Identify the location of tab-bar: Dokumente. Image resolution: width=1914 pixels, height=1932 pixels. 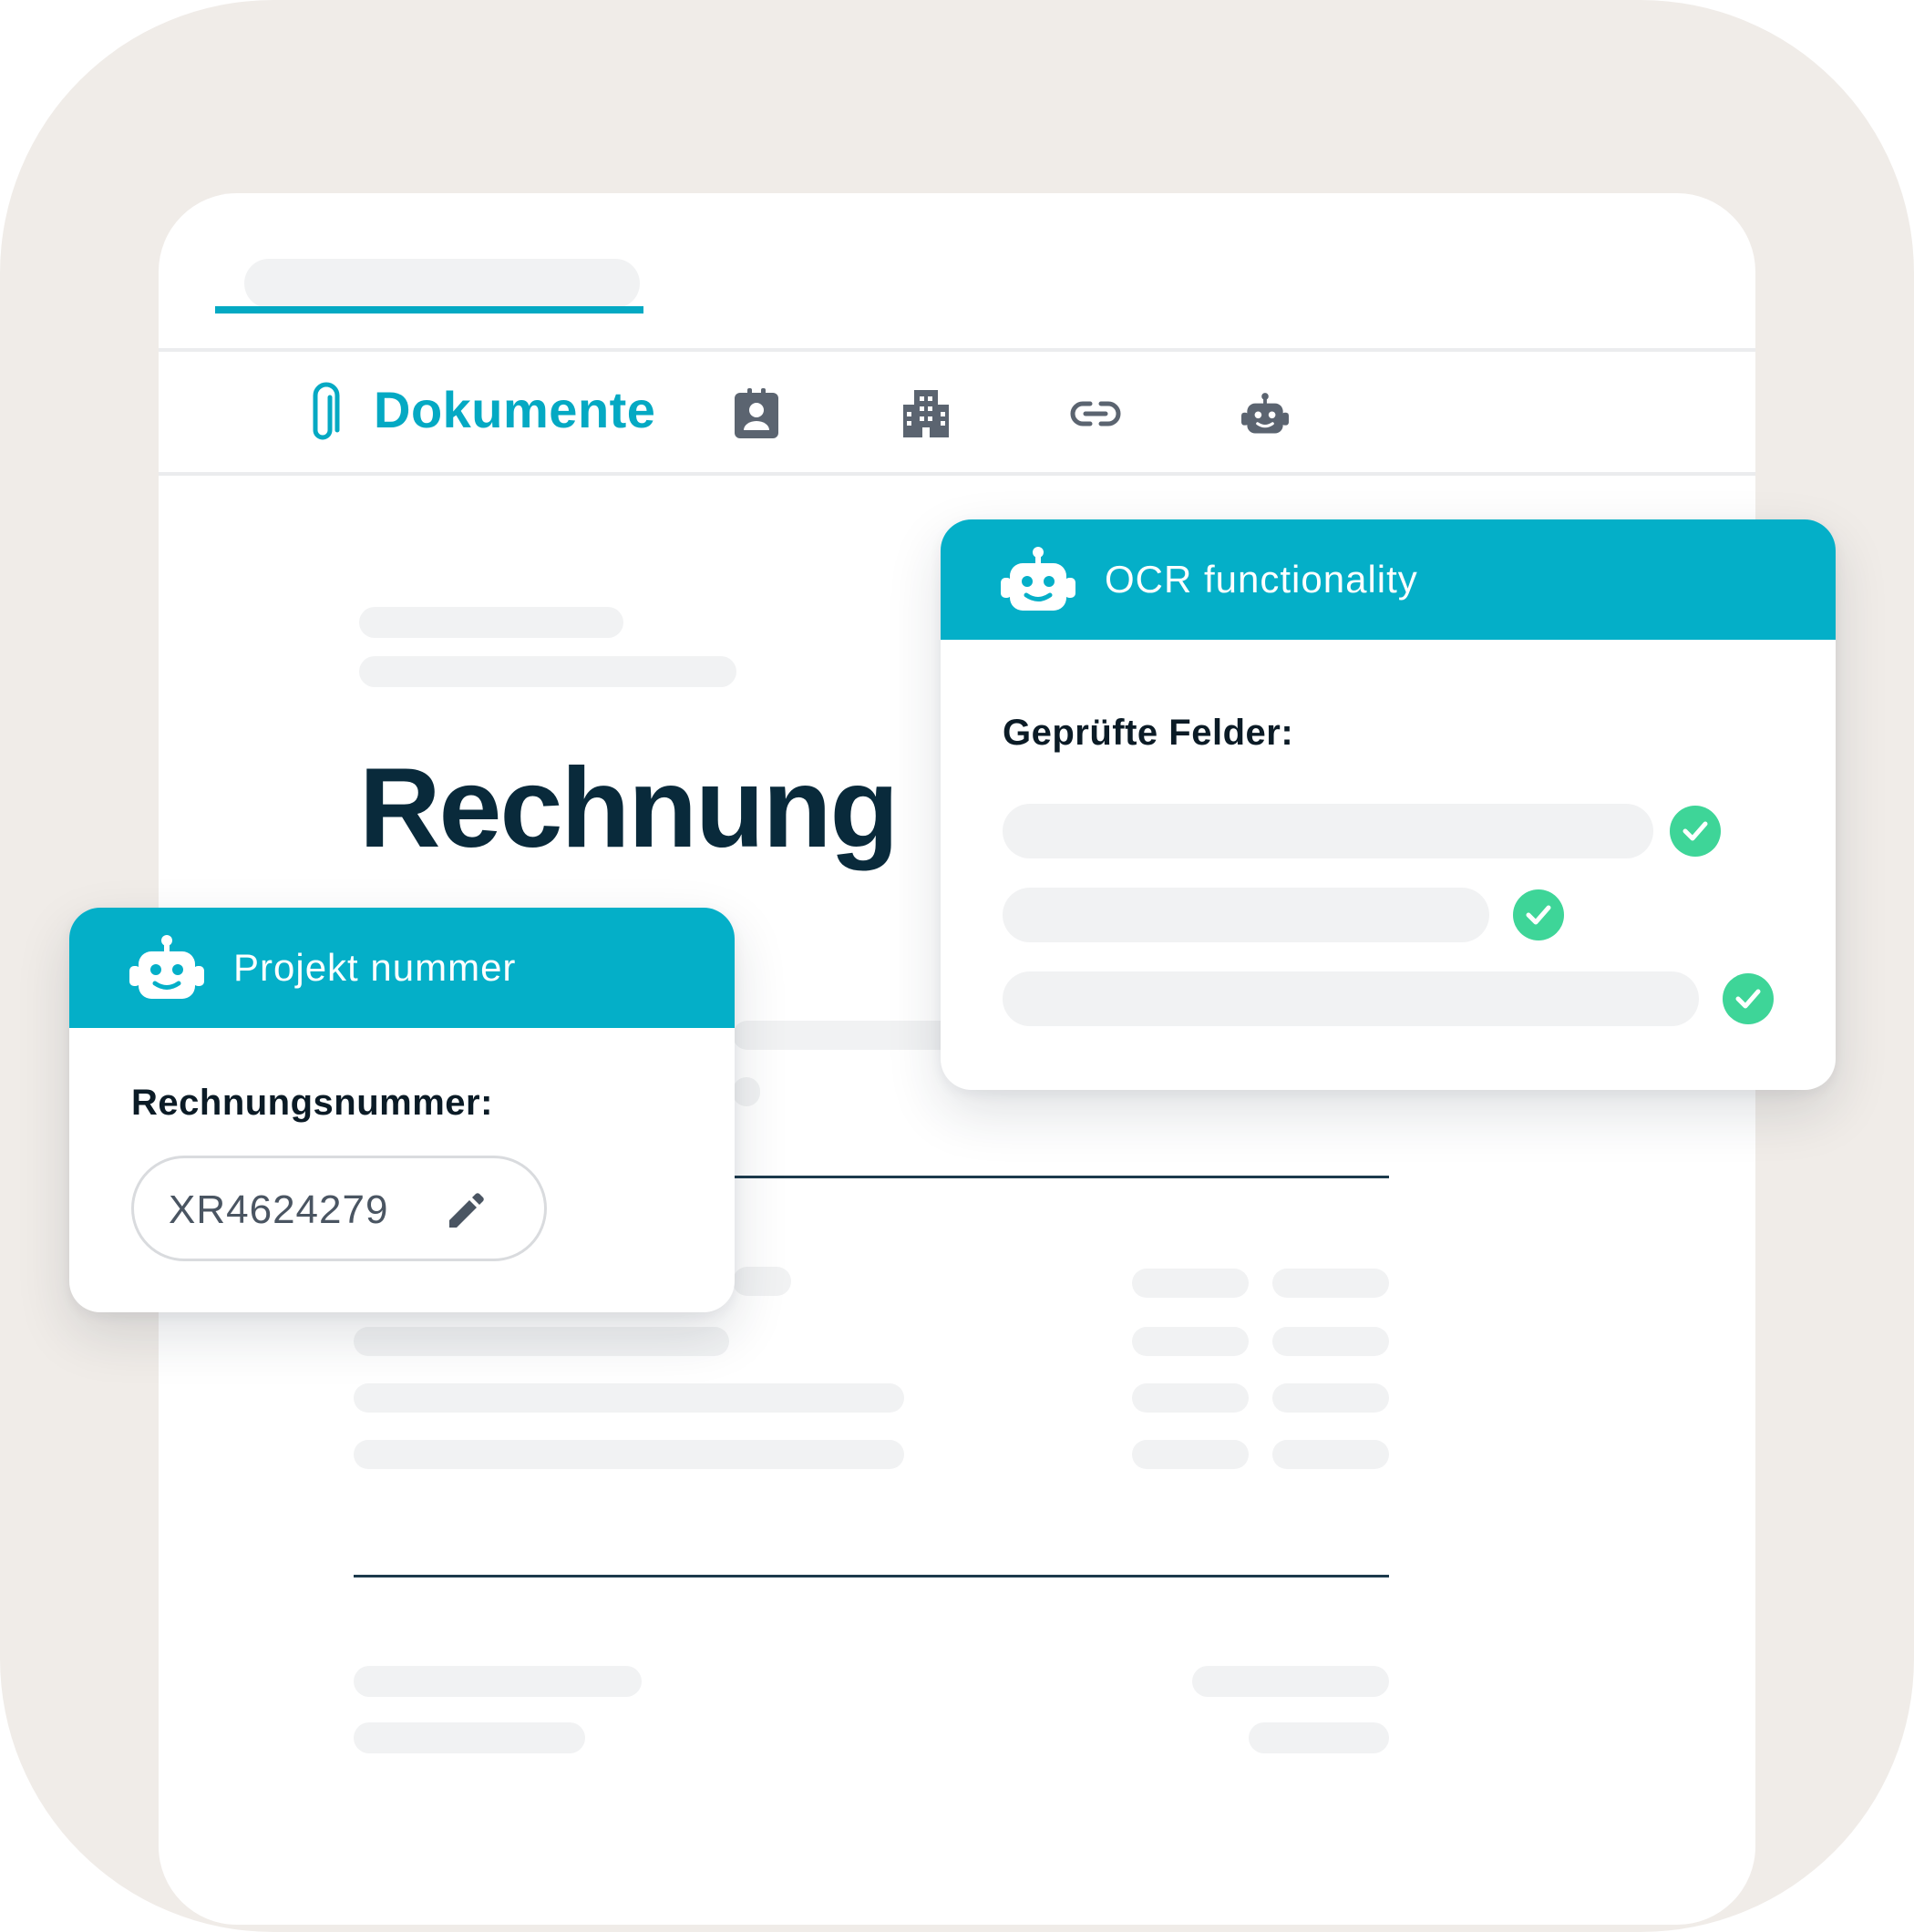
(957, 414).